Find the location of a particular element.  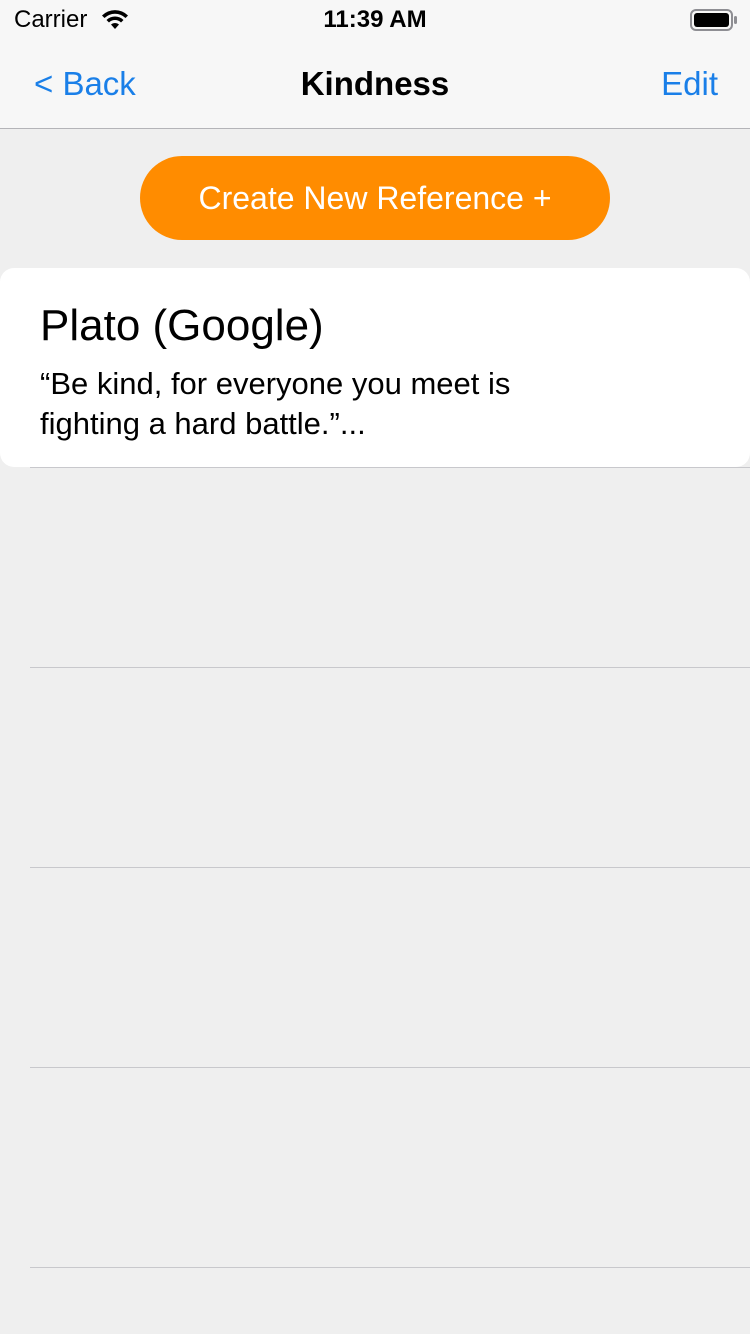

battery-icon is located at coordinates (713, 20).